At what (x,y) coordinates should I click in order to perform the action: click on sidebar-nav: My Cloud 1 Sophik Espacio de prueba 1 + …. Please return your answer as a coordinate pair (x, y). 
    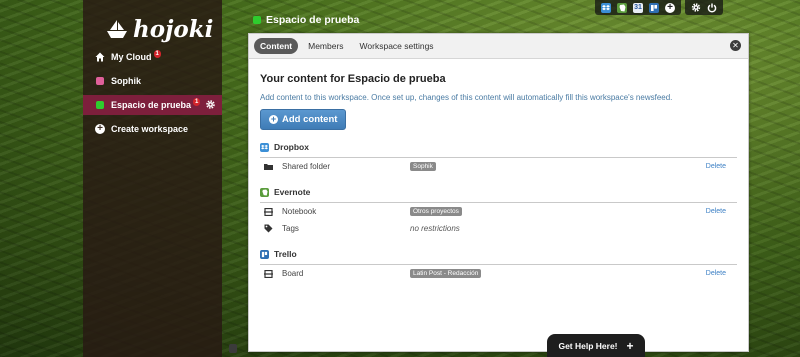
    Looking at the image, I should click on (152, 95).